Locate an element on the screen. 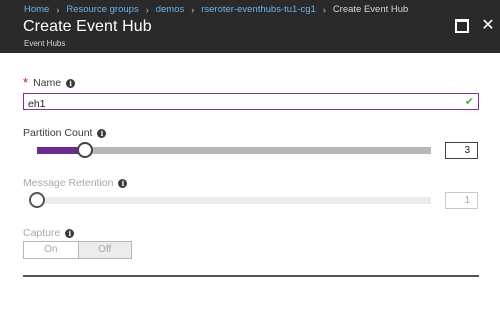 The image size is (500, 309). message-retention-value: 1 is located at coordinates (461, 200).